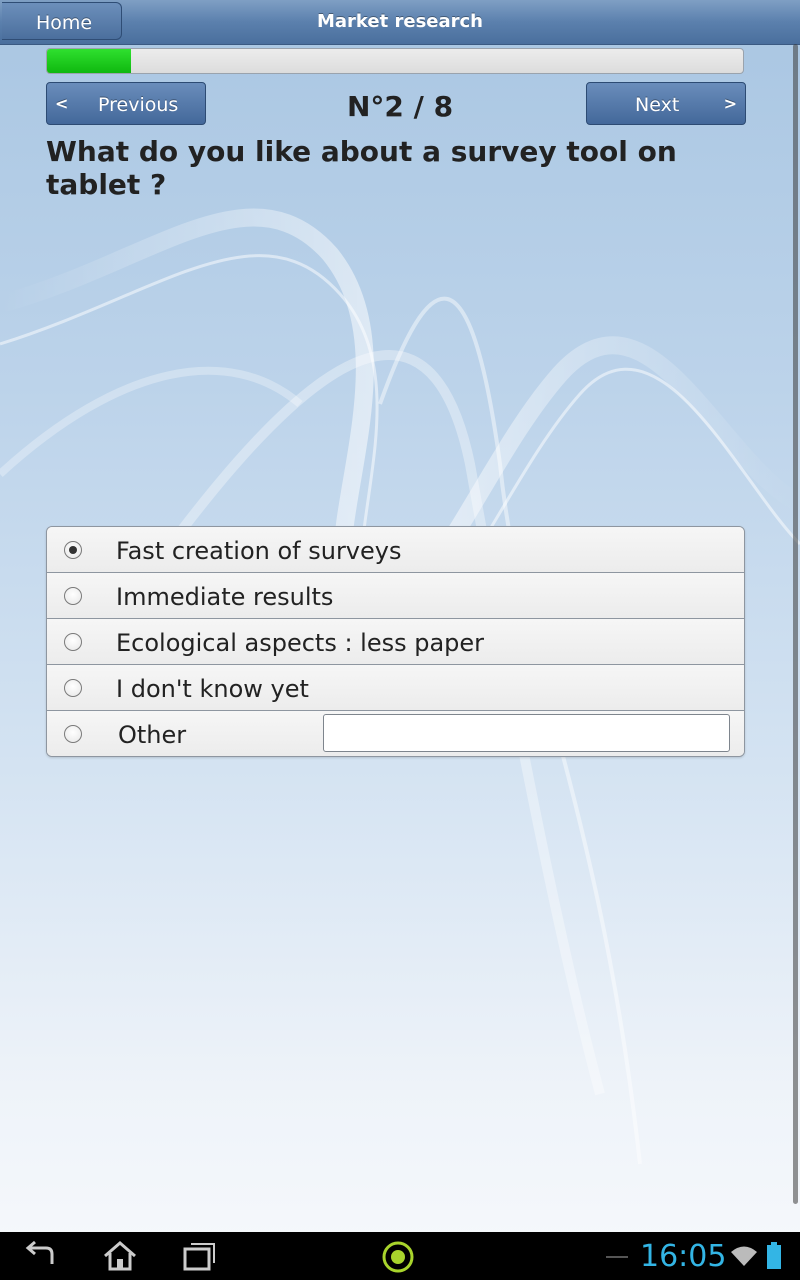  I want to click on choice-item: I don't know yet, so click(395, 688).